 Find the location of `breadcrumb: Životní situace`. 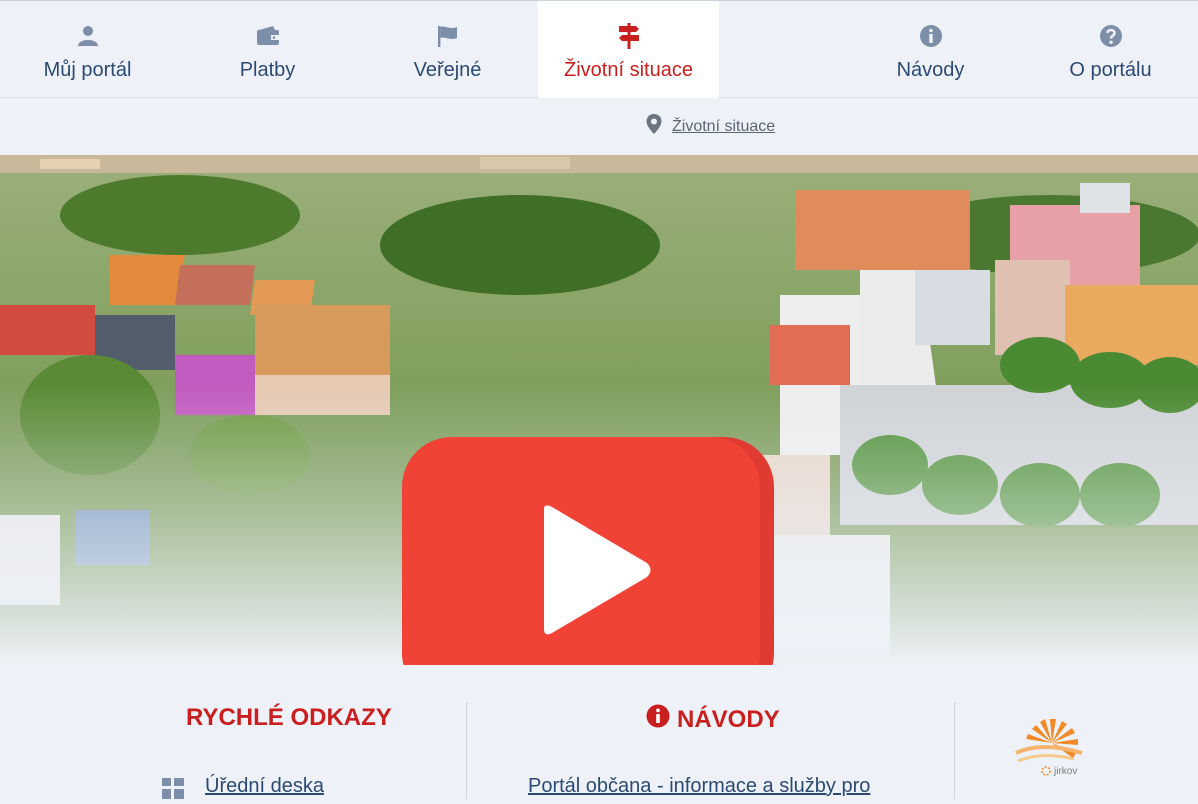

breadcrumb: Životní situace is located at coordinates (710, 126).